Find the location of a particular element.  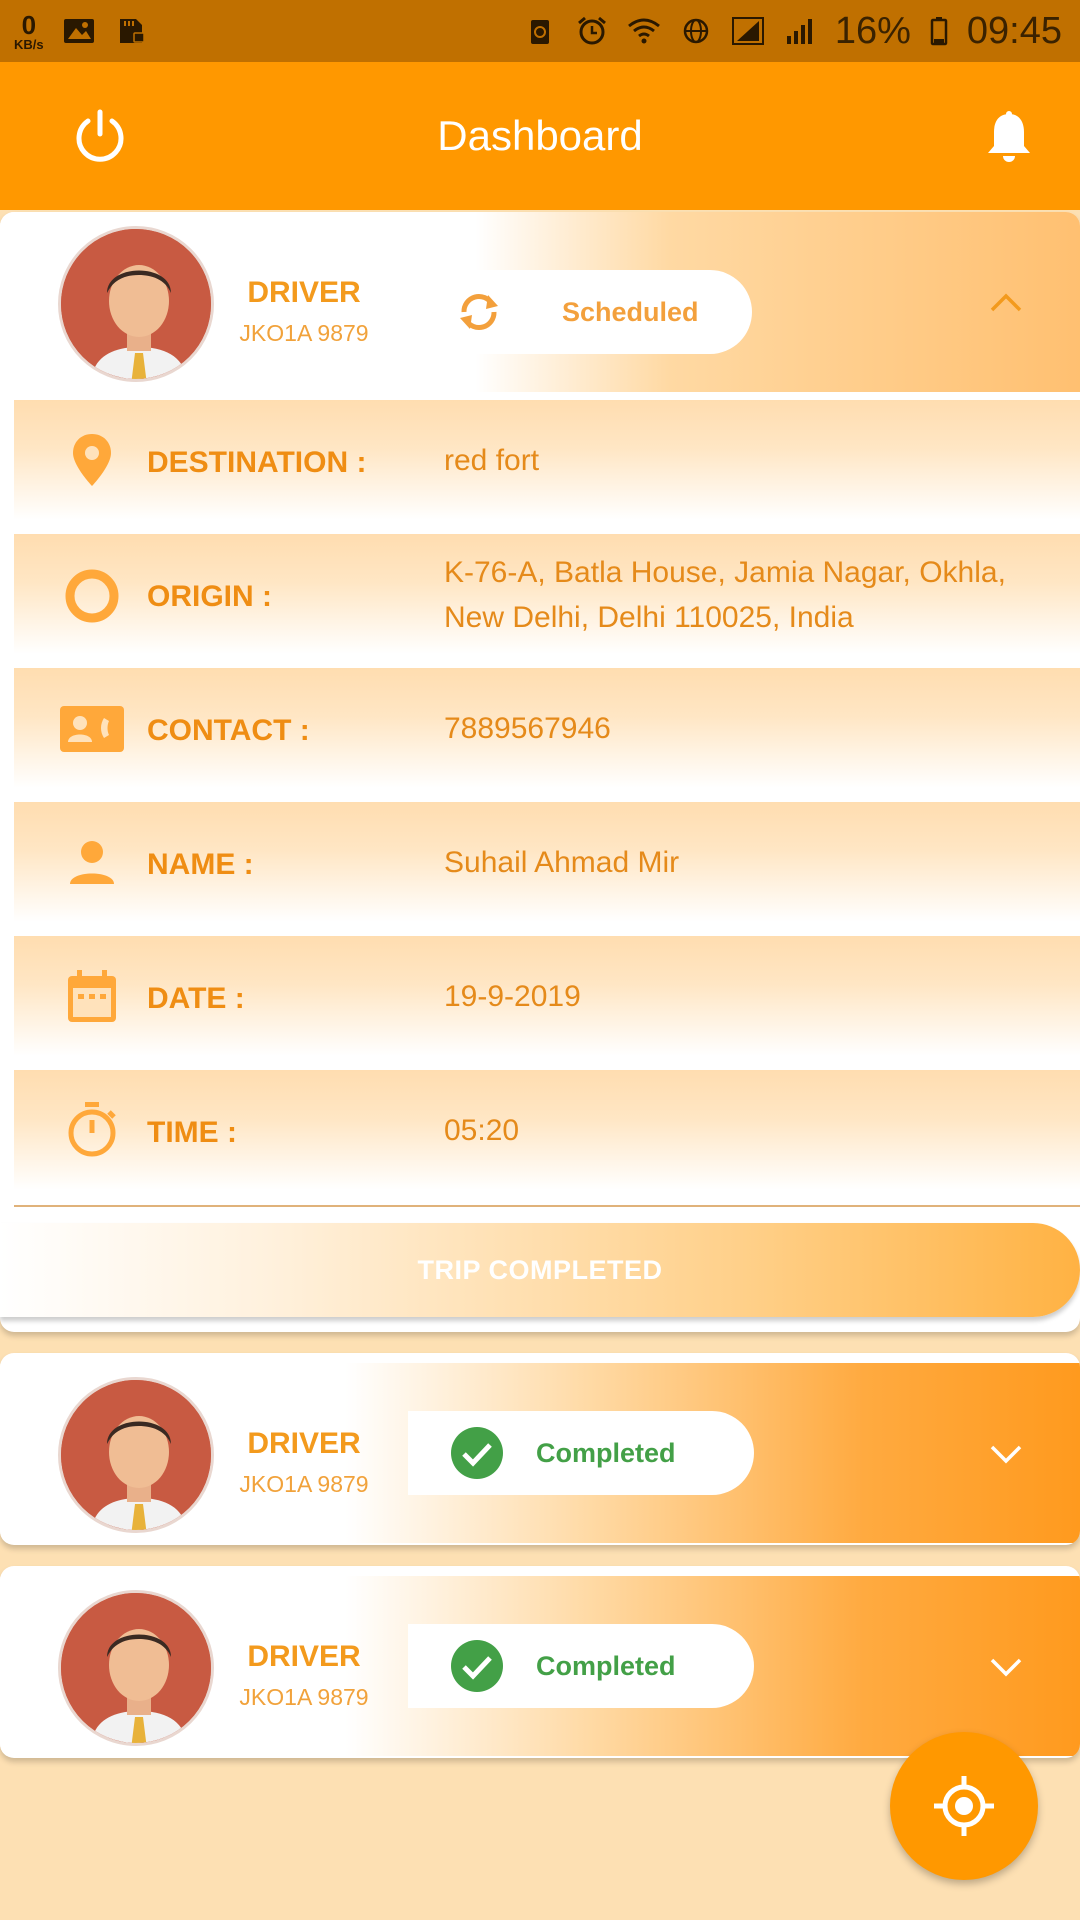

battery-icon is located at coordinates (939, 31).